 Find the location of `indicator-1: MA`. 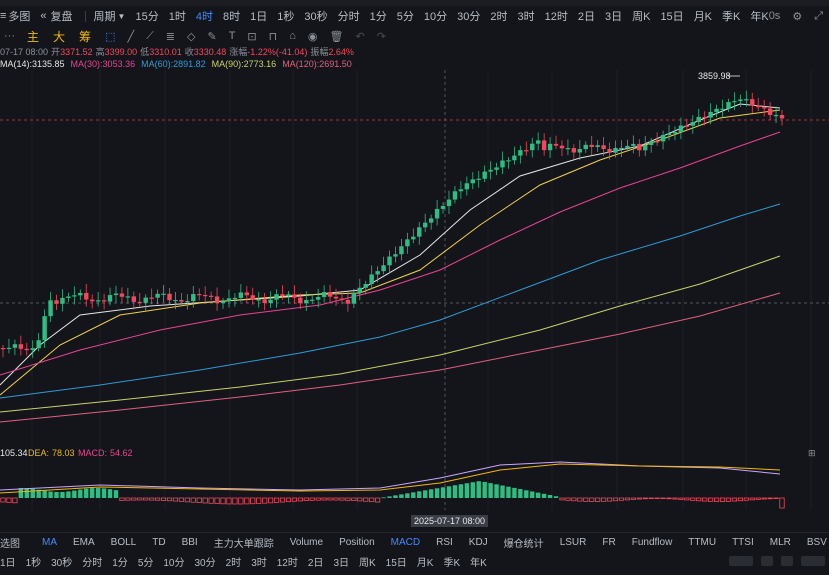

indicator-1: MA is located at coordinates (49, 542).